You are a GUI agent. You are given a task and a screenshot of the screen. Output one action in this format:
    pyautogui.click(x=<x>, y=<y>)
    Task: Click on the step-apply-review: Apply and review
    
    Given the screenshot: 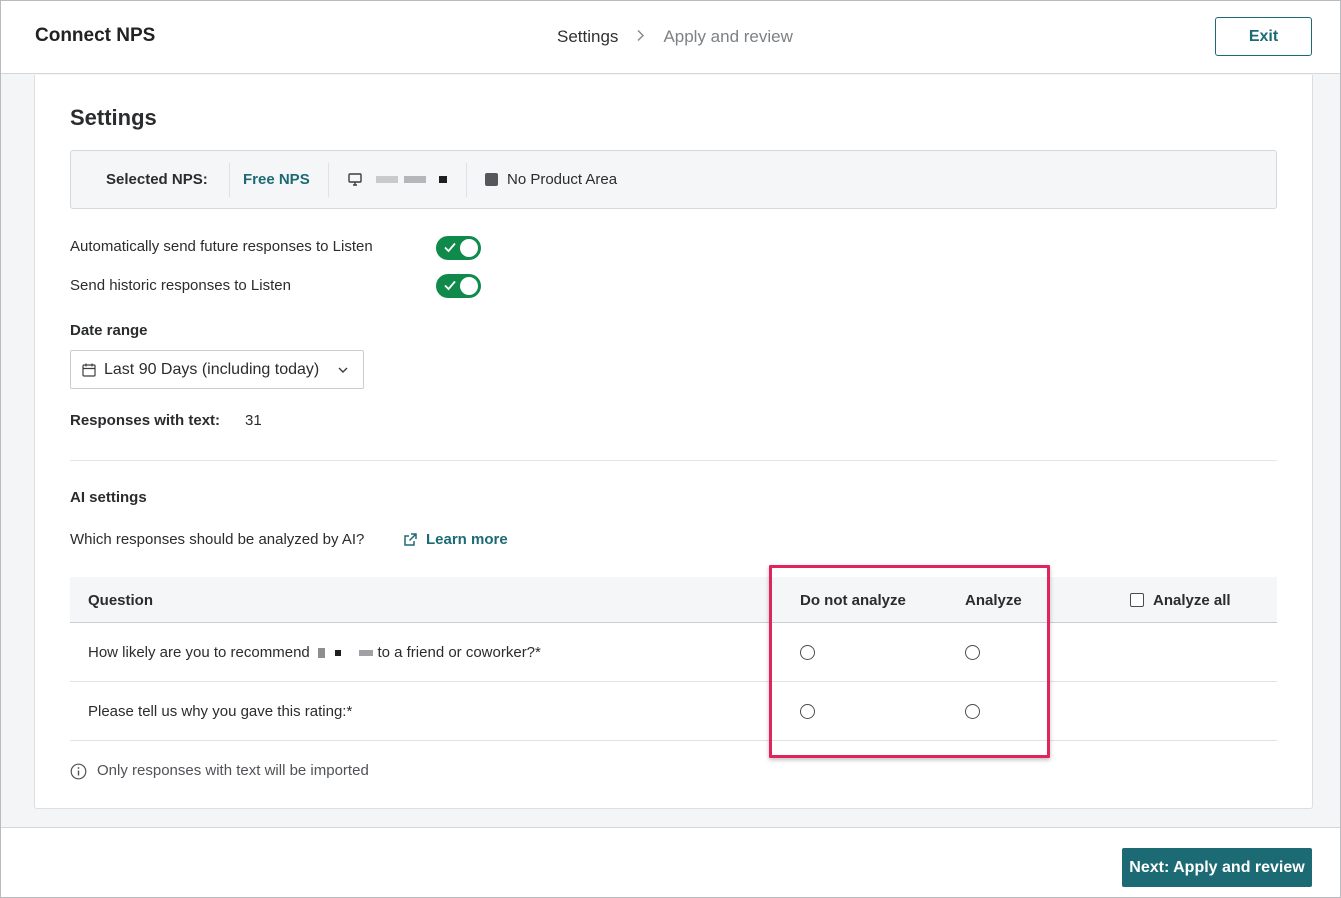 What is the action you would take?
    pyautogui.click(x=727, y=37)
    